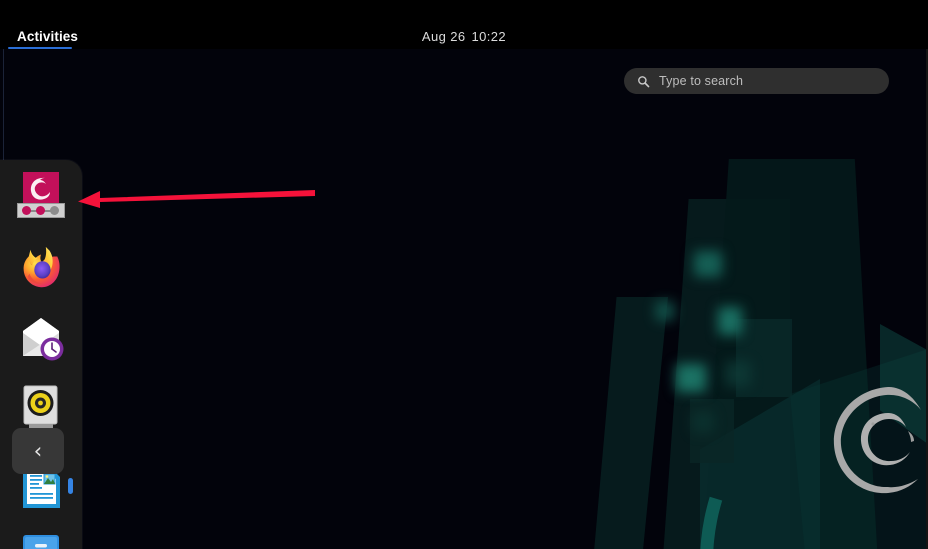 The image size is (928, 549). Describe the element at coordinates (443, 36) in the screenshot. I see `clock-date: Aug 26` at that location.